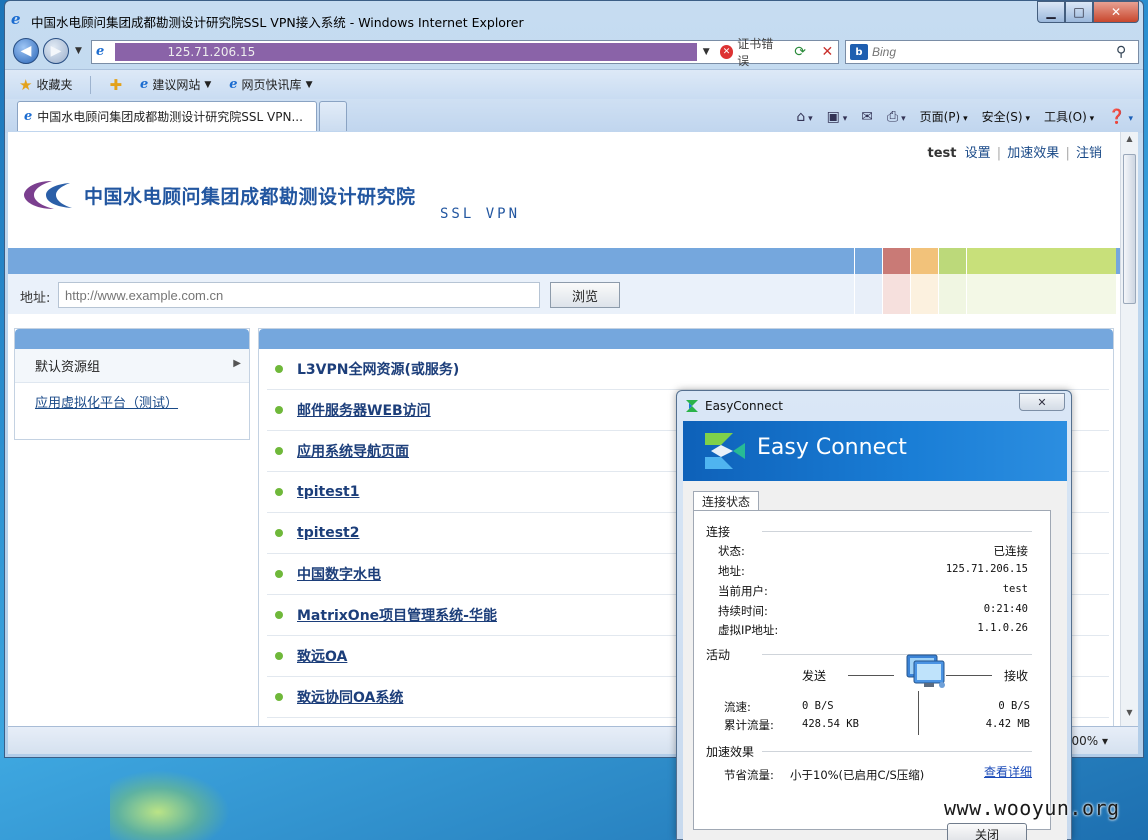 This screenshot has width=1148, height=840. I want to click on resource-group-label: 默认资源组, so click(68, 367).